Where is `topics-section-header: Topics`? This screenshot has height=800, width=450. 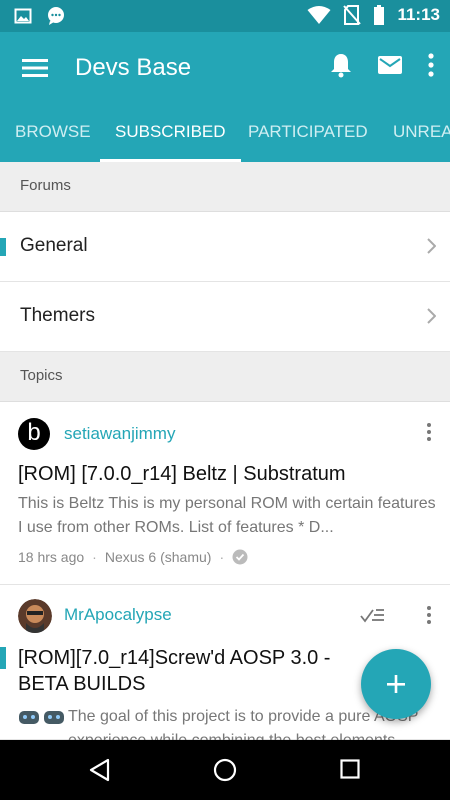
topics-section-header: Topics is located at coordinates (225, 377).